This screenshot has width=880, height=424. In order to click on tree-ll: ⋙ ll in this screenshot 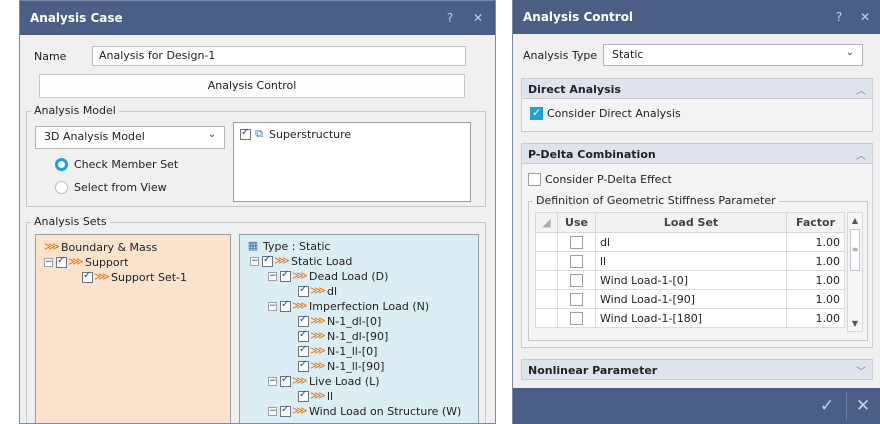, I will do `click(315, 396)`.